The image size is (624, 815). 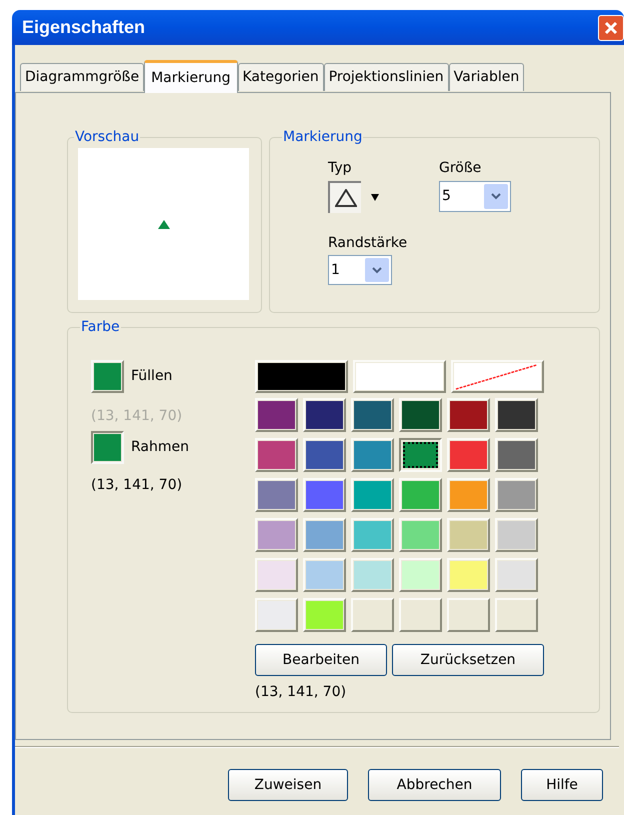 What do you see at coordinates (191, 76) in the screenshot?
I see `tab: Markierung` at bounding box center [191, 76].